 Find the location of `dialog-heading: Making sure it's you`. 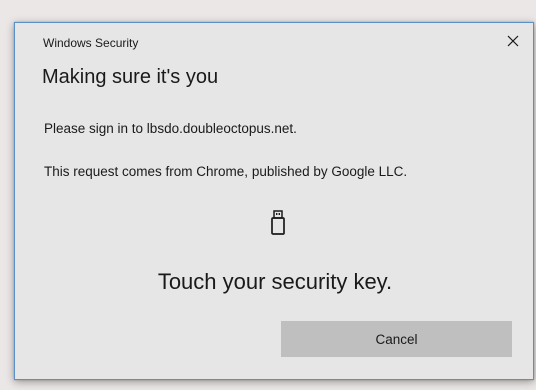

dialog-heading: Making sure it's you is located at coordinates (130, 77).